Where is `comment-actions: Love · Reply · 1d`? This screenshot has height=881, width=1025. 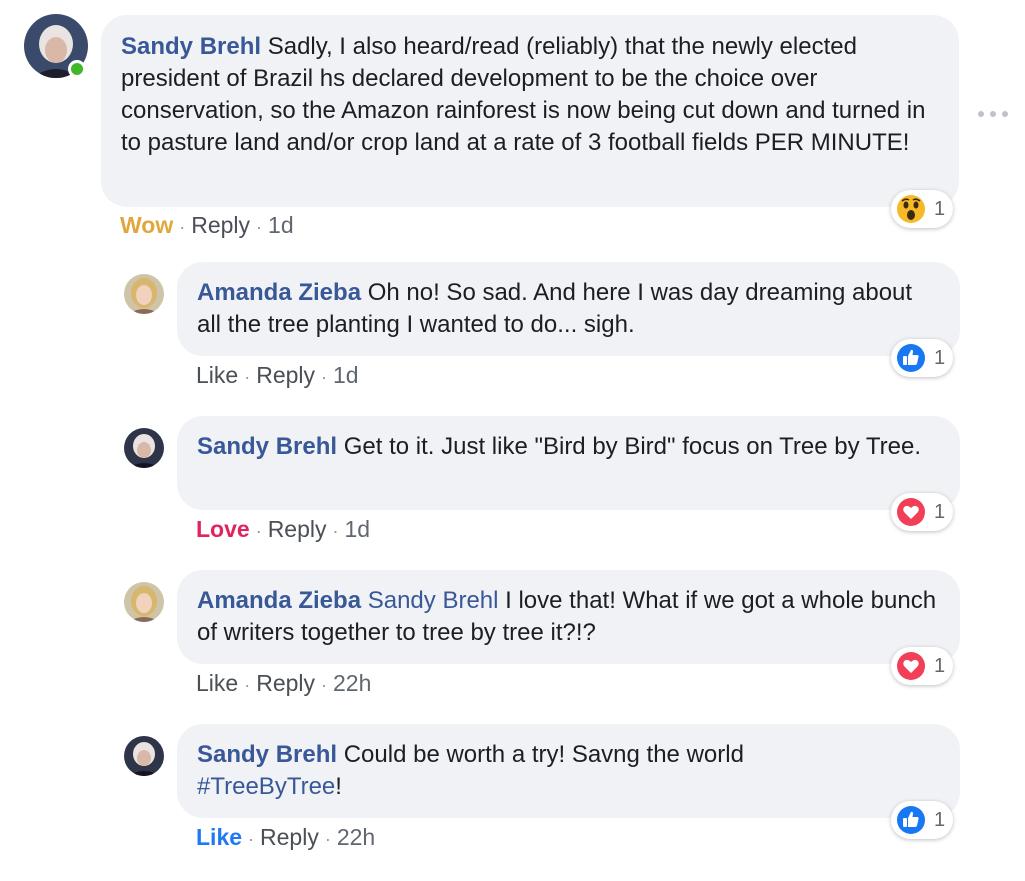 comment-actions: Love · Reply · 1d is located at coordinates (283, 530).